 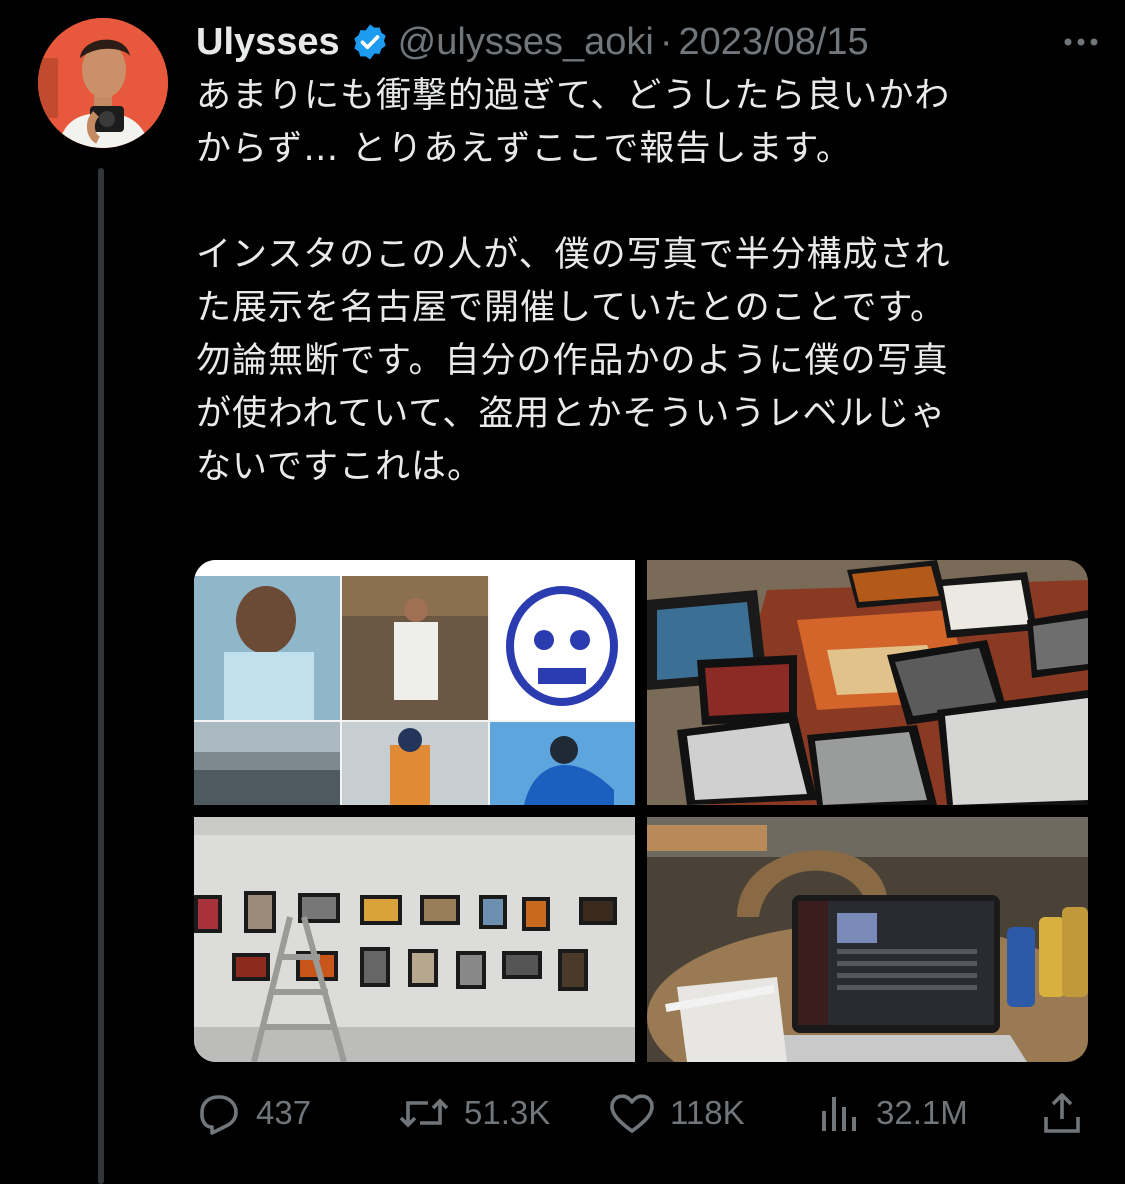 I want to click on views-button: 32.1M, so click(x=893, y=1113).